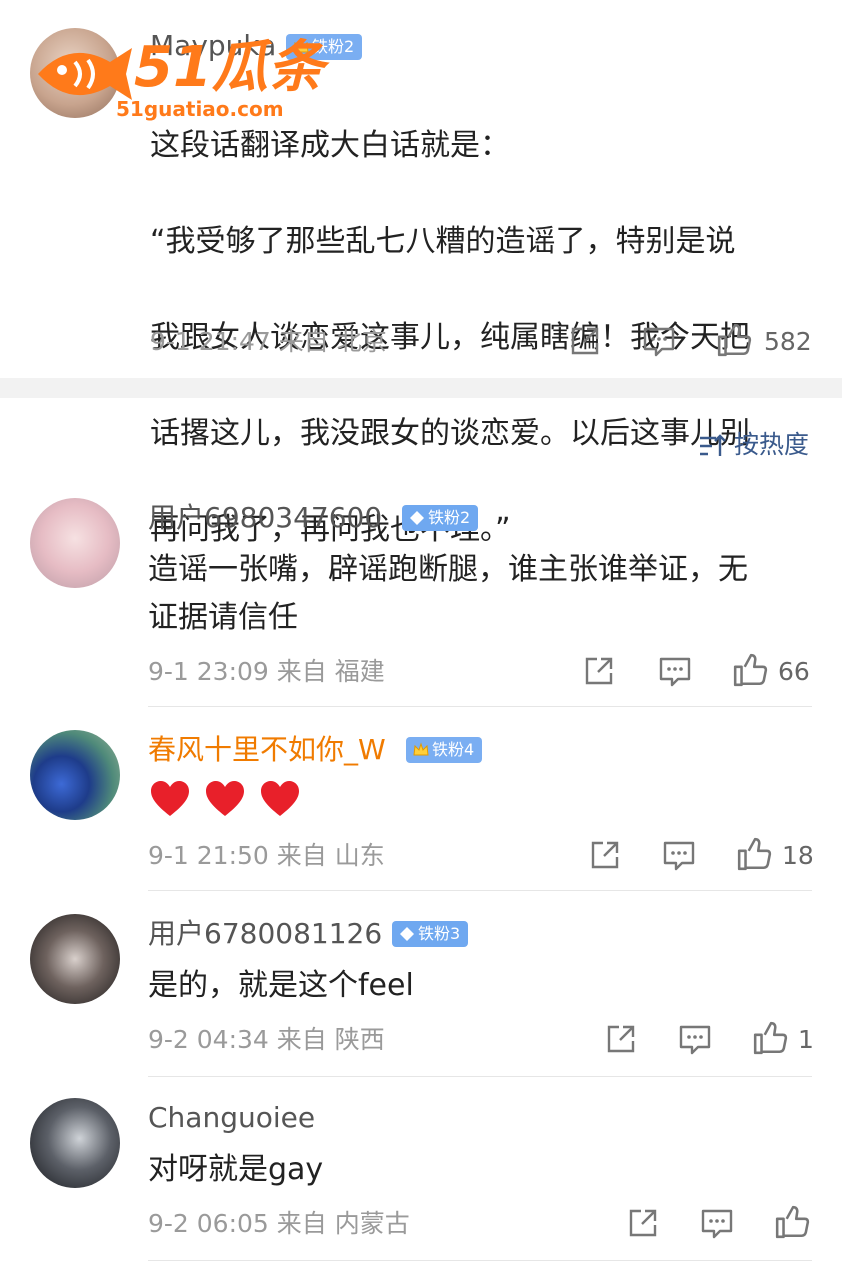 Image resolution: width=842 pixels, height=1280 pixels. What do you see at coordinates (794, 671) in the screenshot?
I see `like-count: 66` at bounding box center [794, 671].